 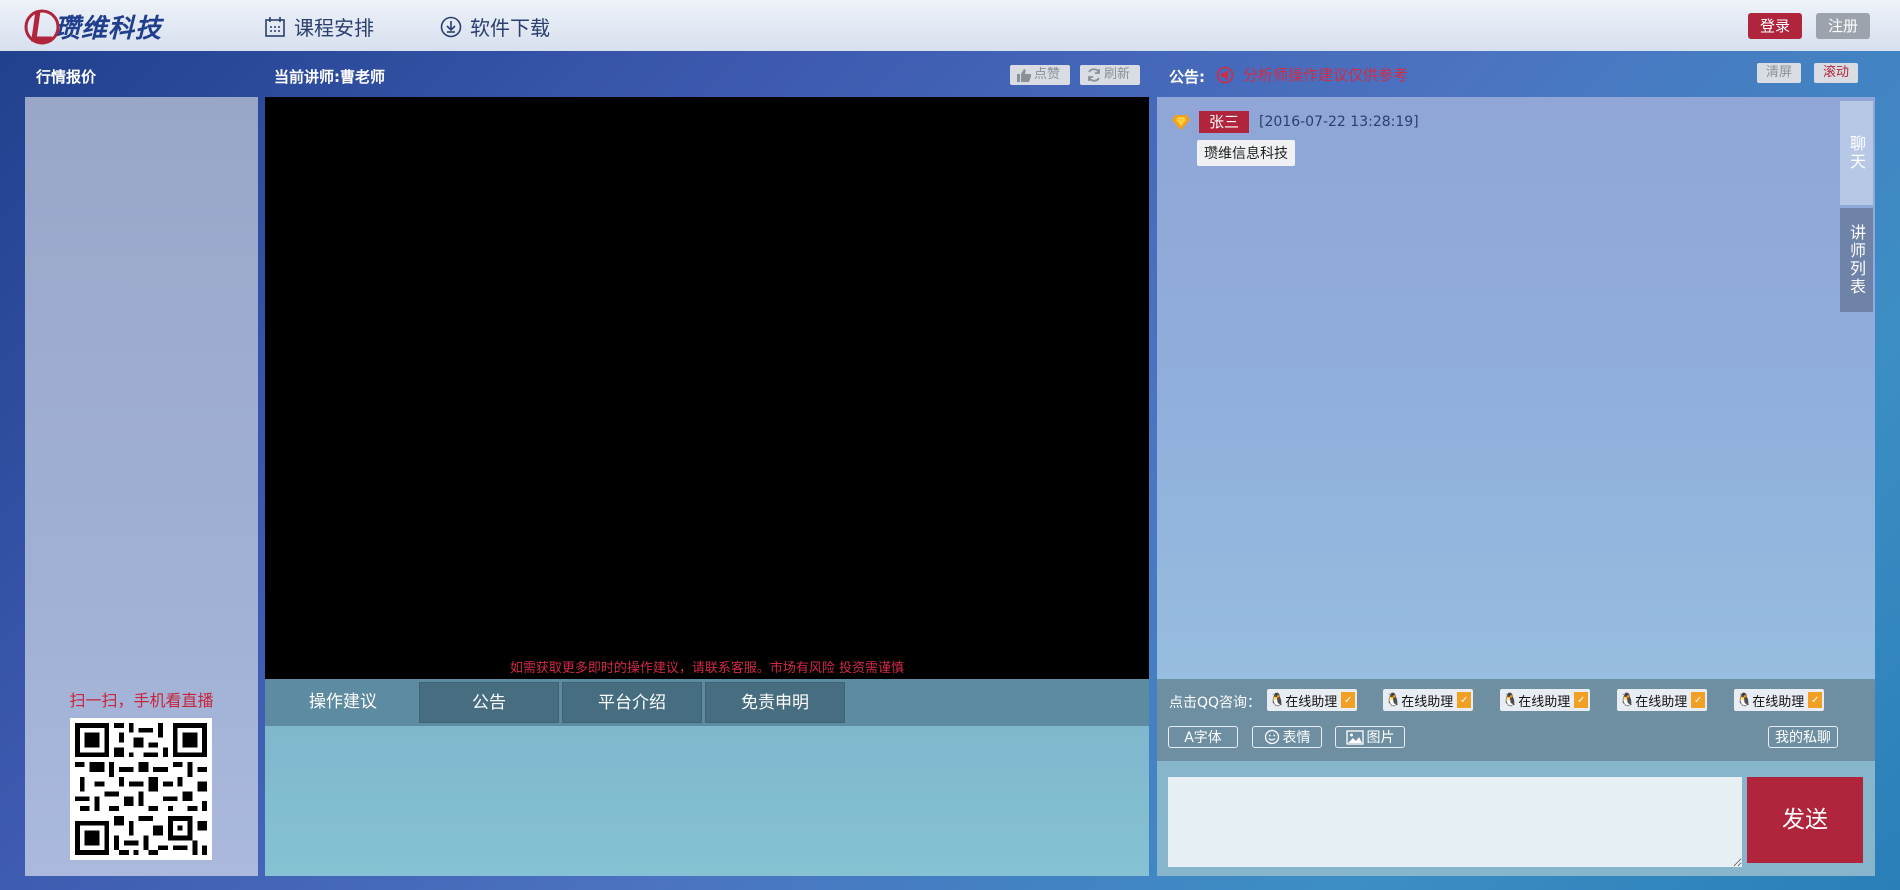 I want to click on clear-screen-button: 清屏, so click(x=1779, y=73).